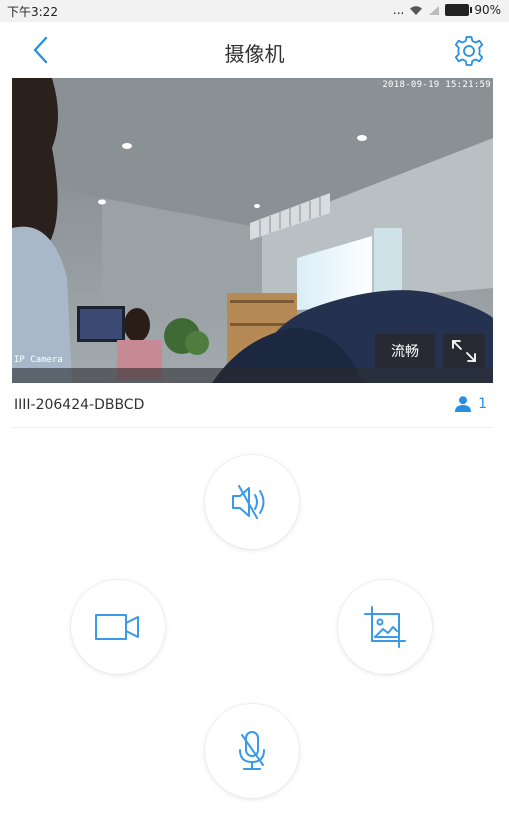 The width and height of the screenshot is (509, 825). I want to click on talk-button, so click(252, 751).